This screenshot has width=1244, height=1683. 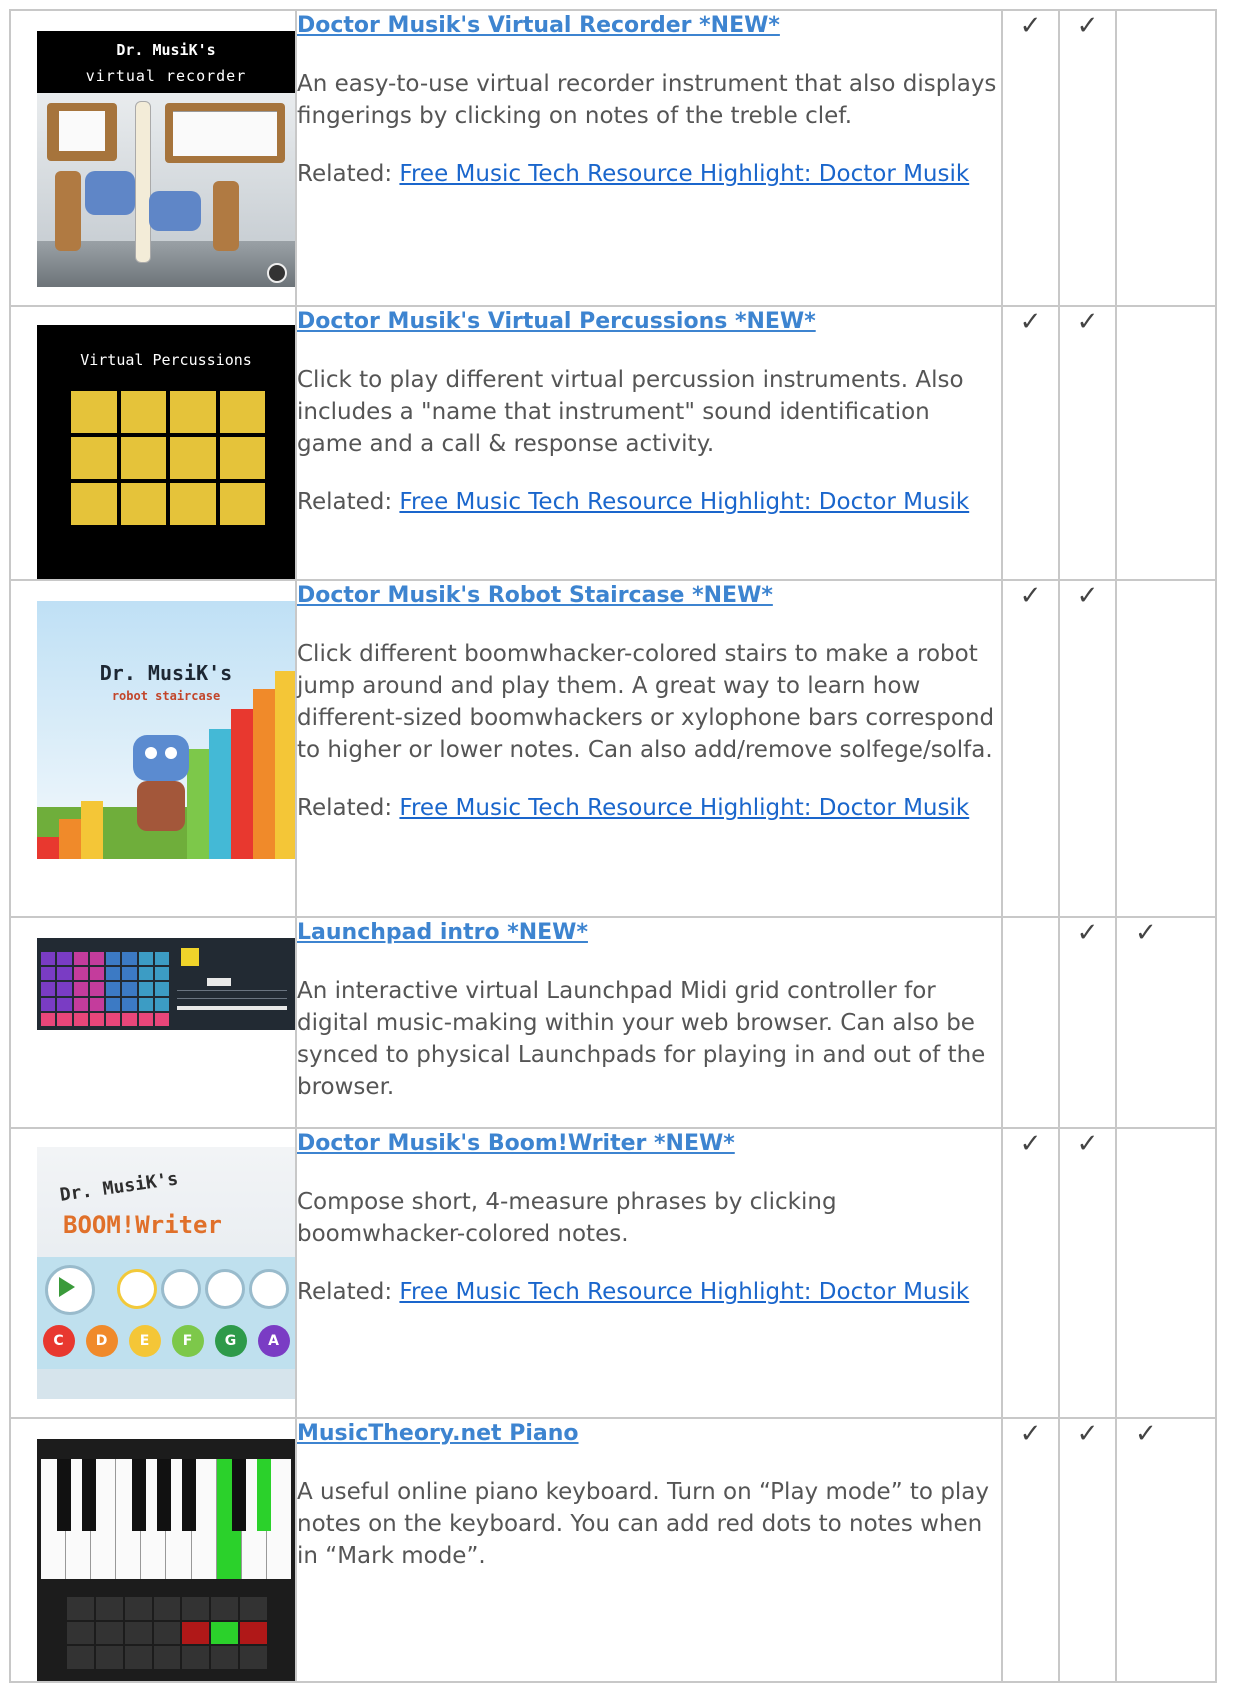 What do you see at coordinates (166, 730) in the screenshot?
I see `robot-staircase-thumbnail: Dr. MusiK's robot staircase` at bounding box center [166, 730].